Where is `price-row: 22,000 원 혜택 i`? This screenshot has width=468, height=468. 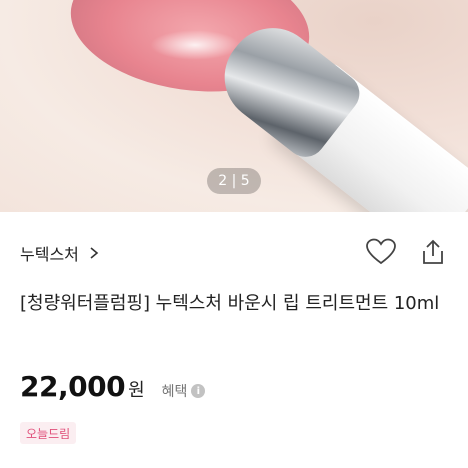
price-row: 22,000 원 혜택 i is located at coordinates (113, 386).